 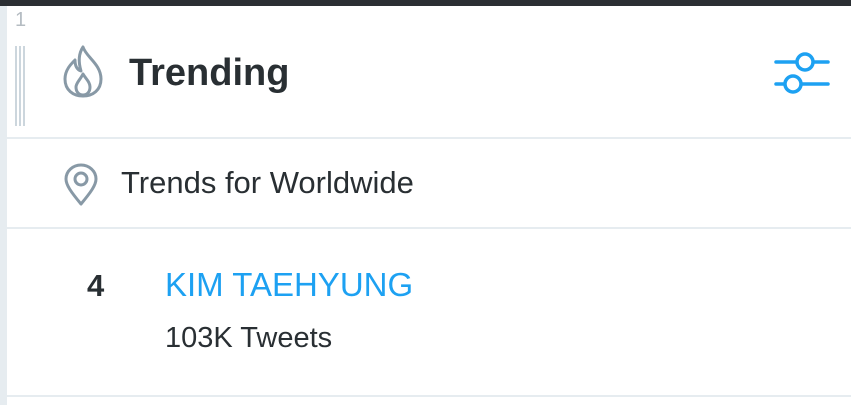 I want to click on trend-tweet-count: 103K Tweets, so click(x=249, y=338).